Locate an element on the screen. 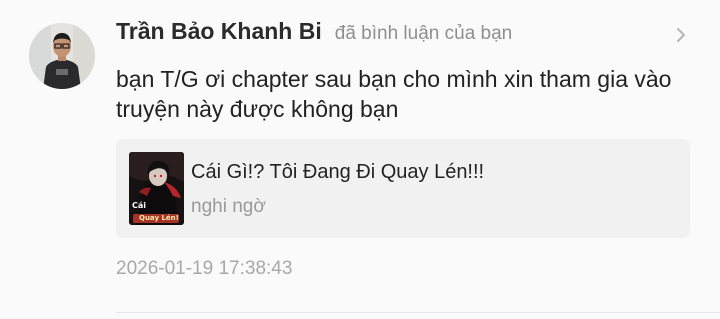 The width and height of the screenshot is (720, 319). chevron-right-icon is located at coordinates (681, 35).